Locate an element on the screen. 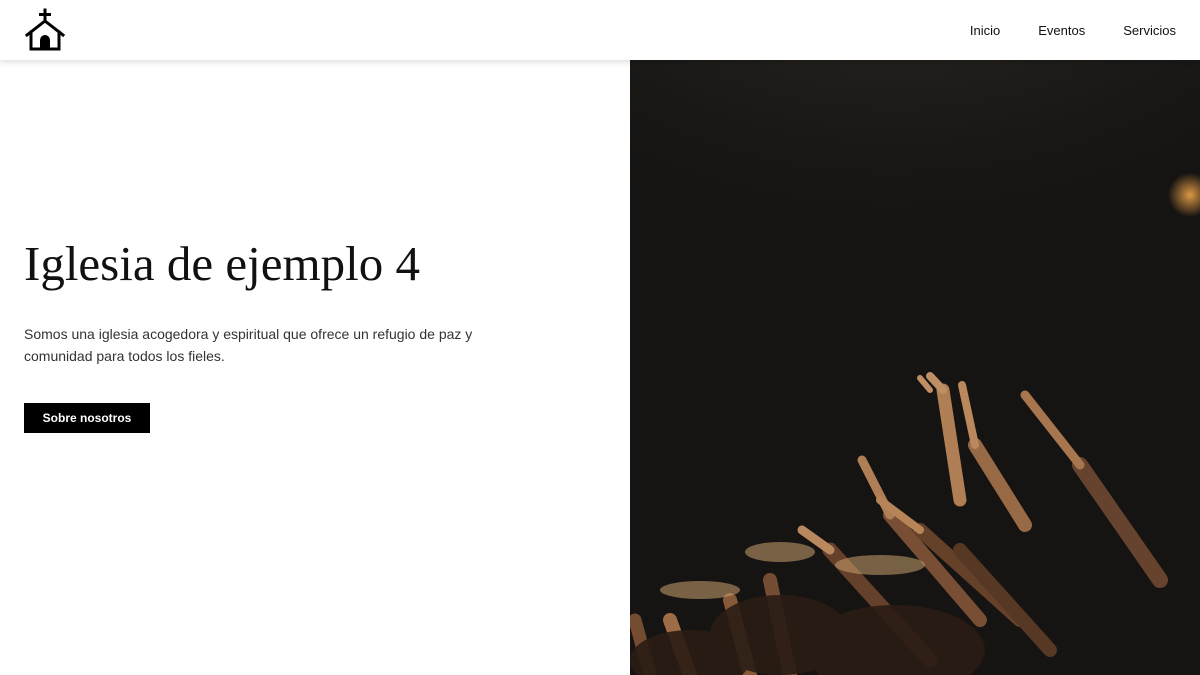 This screenshot has height=675, width=1200. nav-eventos: Eventos is located at coordinates (1061, 30).